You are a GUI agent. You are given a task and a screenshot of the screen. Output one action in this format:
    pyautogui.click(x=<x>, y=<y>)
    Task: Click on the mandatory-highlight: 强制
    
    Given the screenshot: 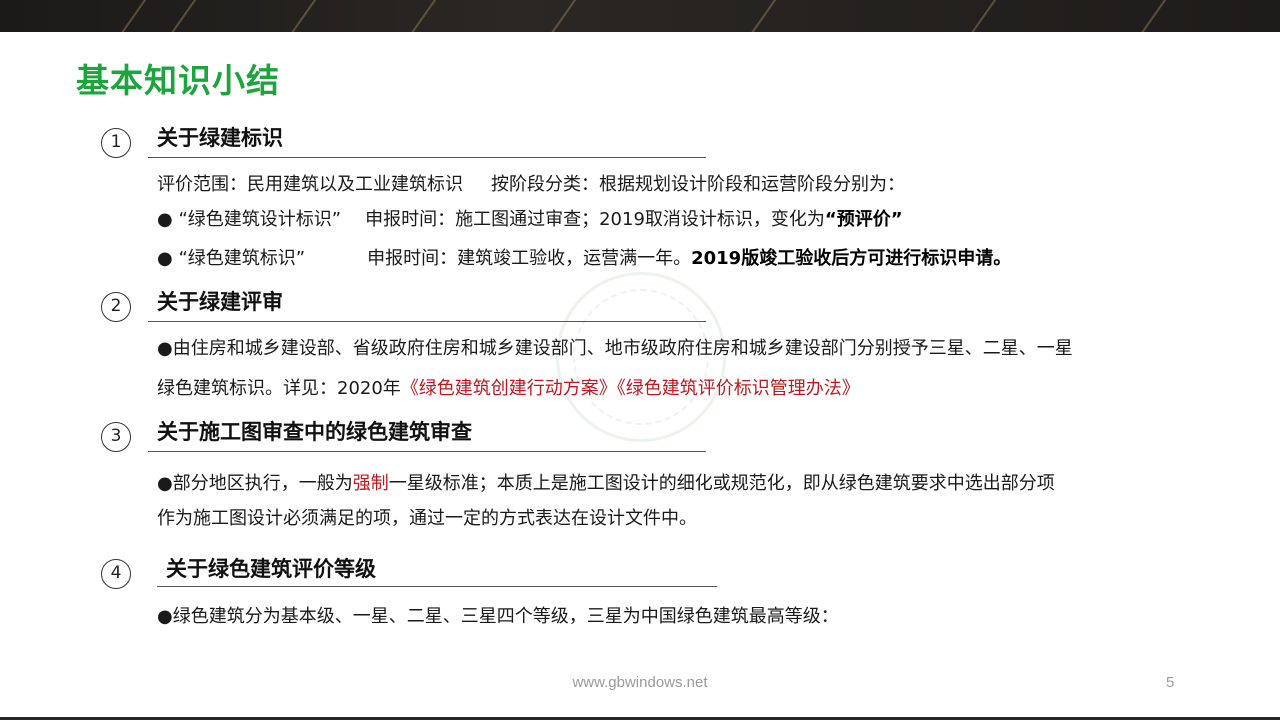 What is the action you would take?
    pyautogui.click(x=370, y=483)
    